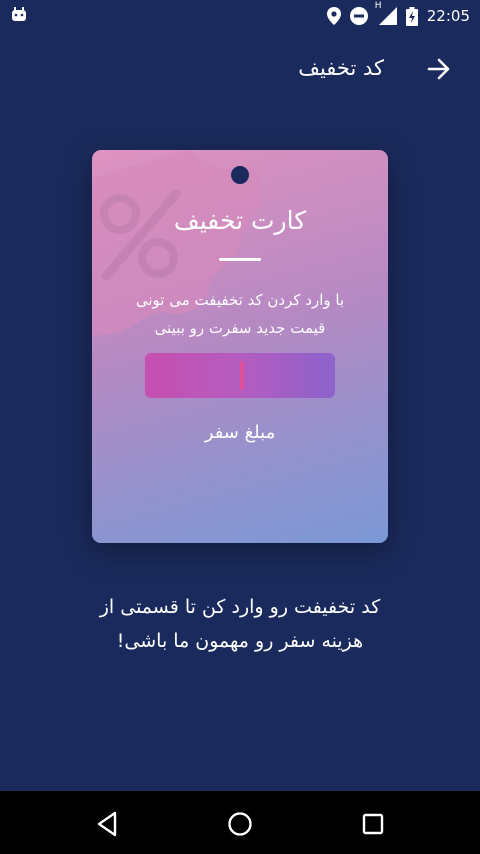  What do you see at coordinates (240, 432) in the screenshot?
I see `price-label: مبلغ سفر` at bounding box center [240, 432].